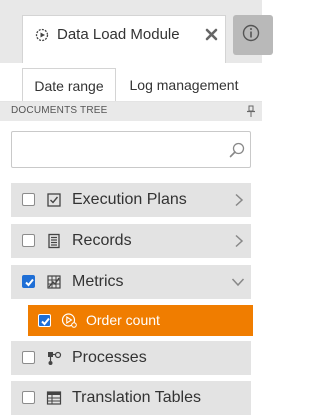  Describe the element at coordinates (237, 150) in the screenshot. I see `search-icon` at that location.